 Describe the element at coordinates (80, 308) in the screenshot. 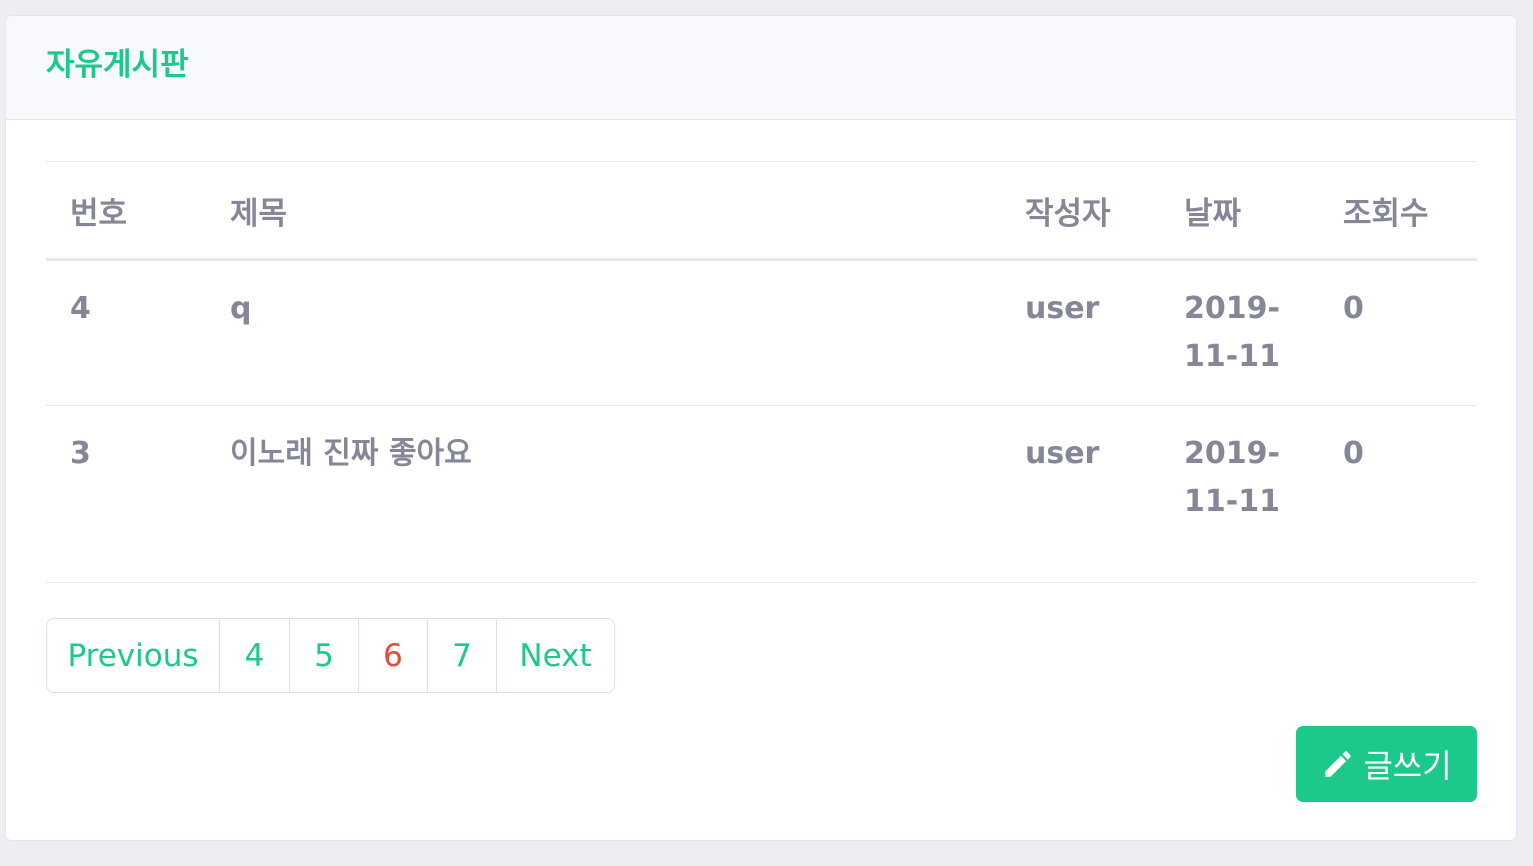

I see `post-number: 4` at that location.